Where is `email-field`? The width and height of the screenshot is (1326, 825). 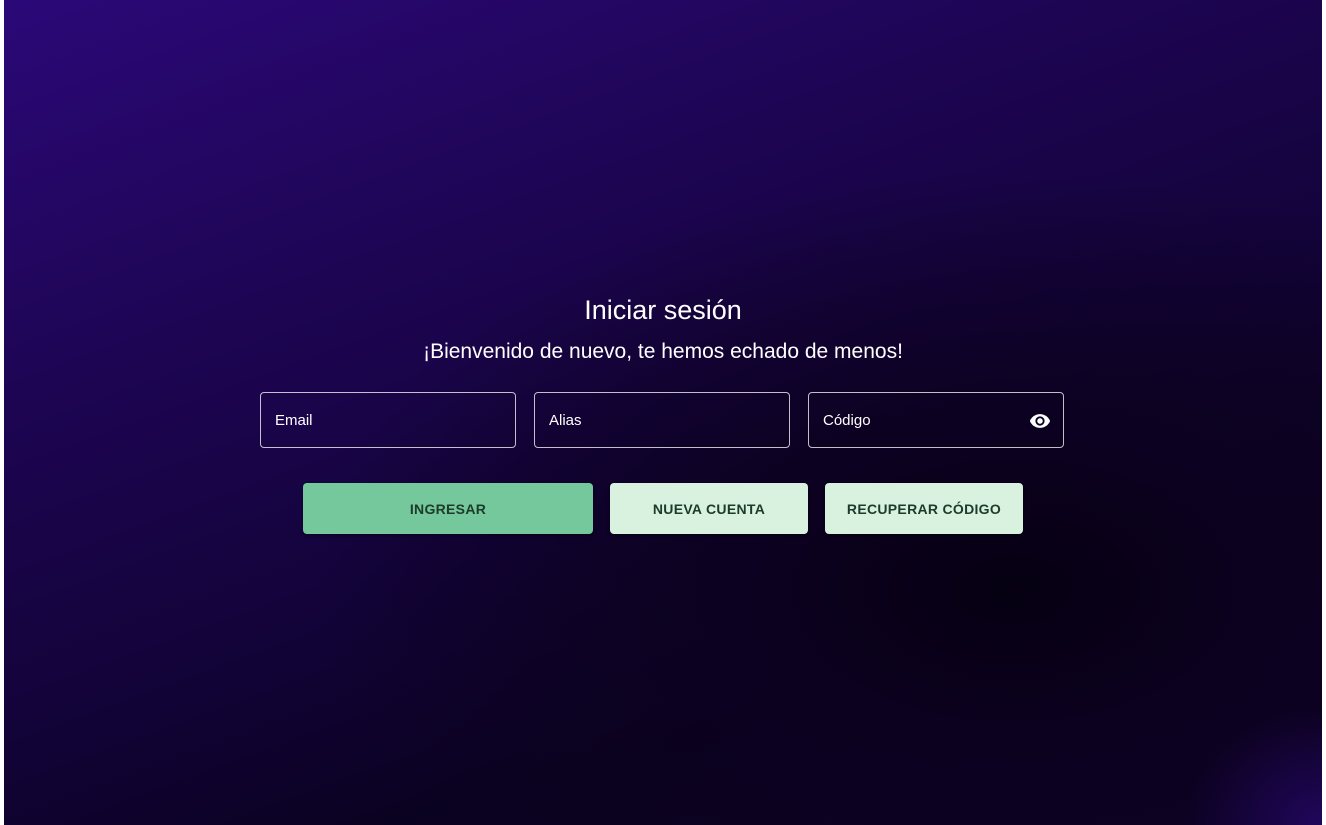 email-field is located at coordinates (388, 420).